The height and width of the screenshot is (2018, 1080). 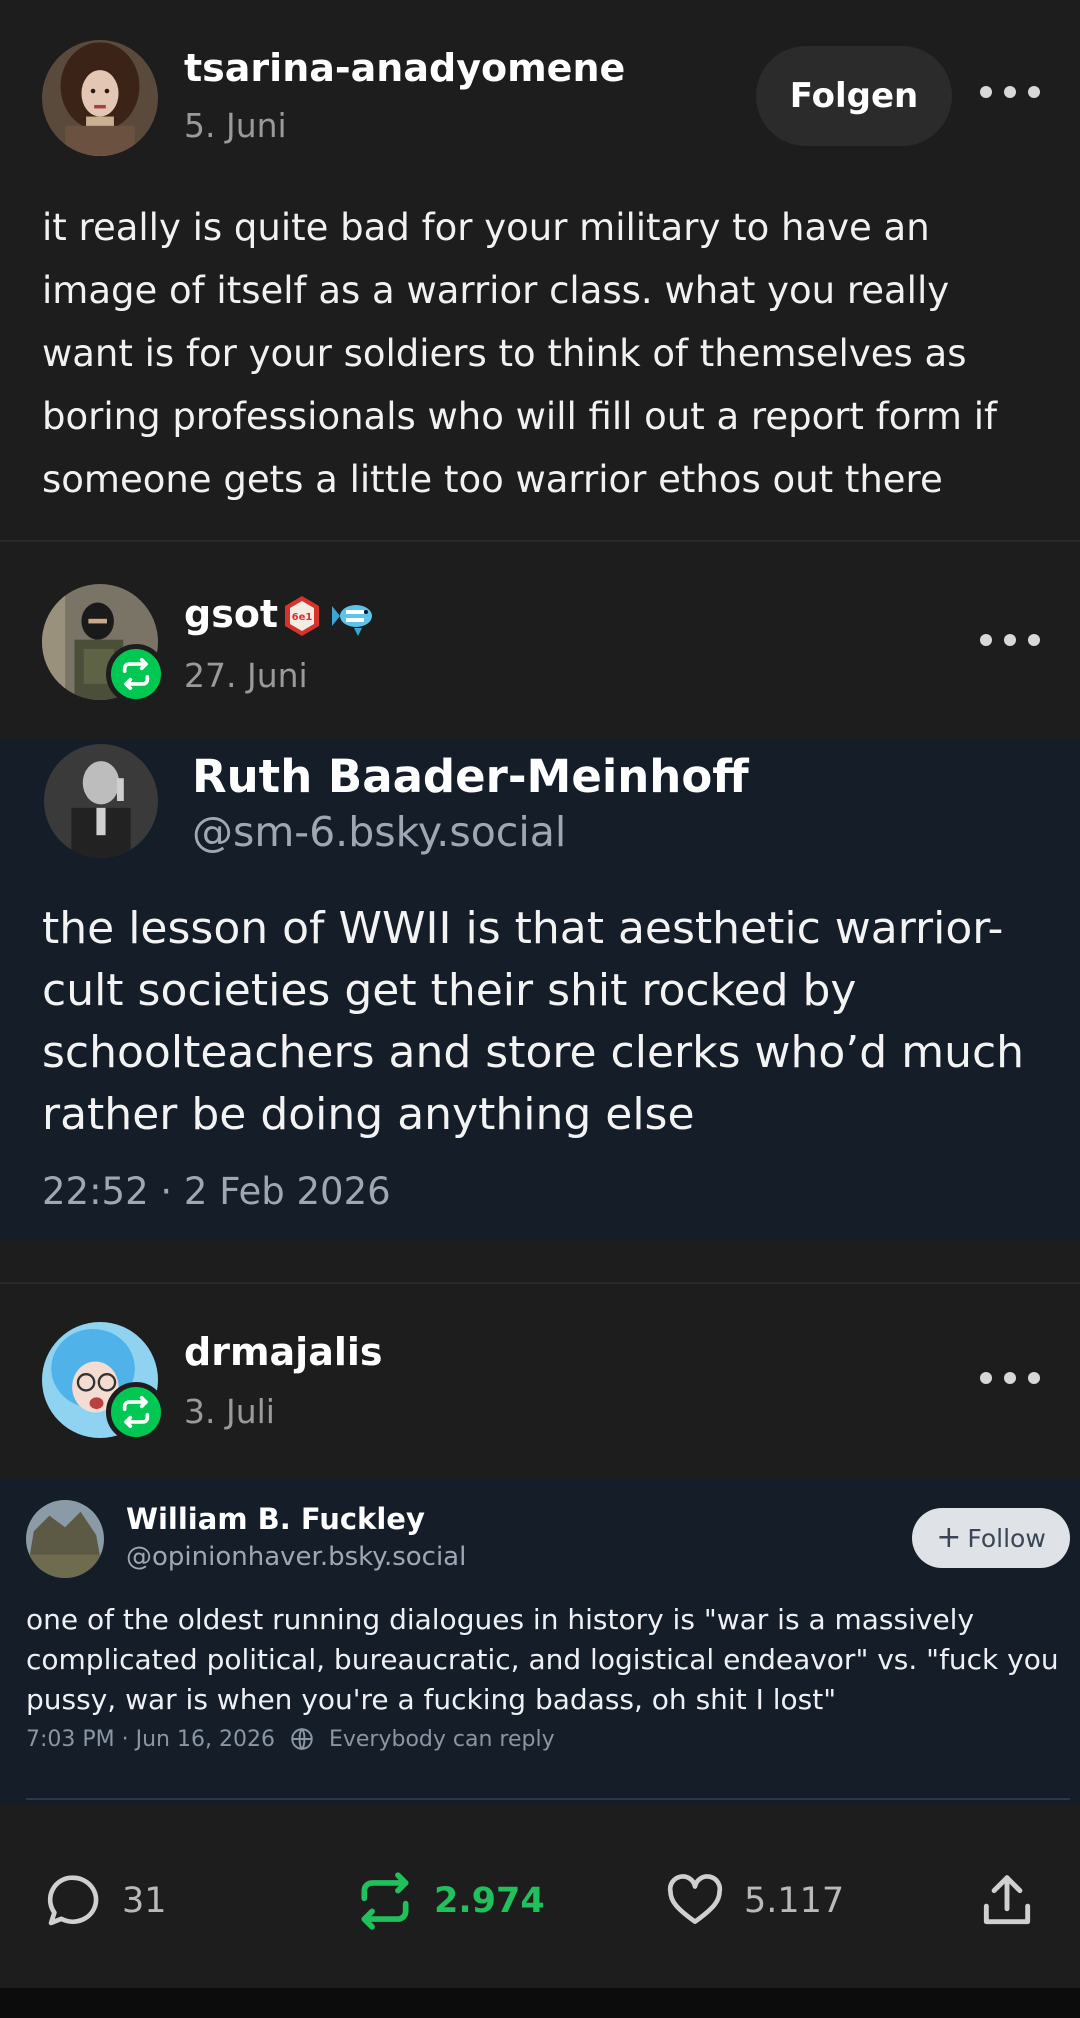 I want to click on reblog-count: 2.974, so click(x=489, y=1901).